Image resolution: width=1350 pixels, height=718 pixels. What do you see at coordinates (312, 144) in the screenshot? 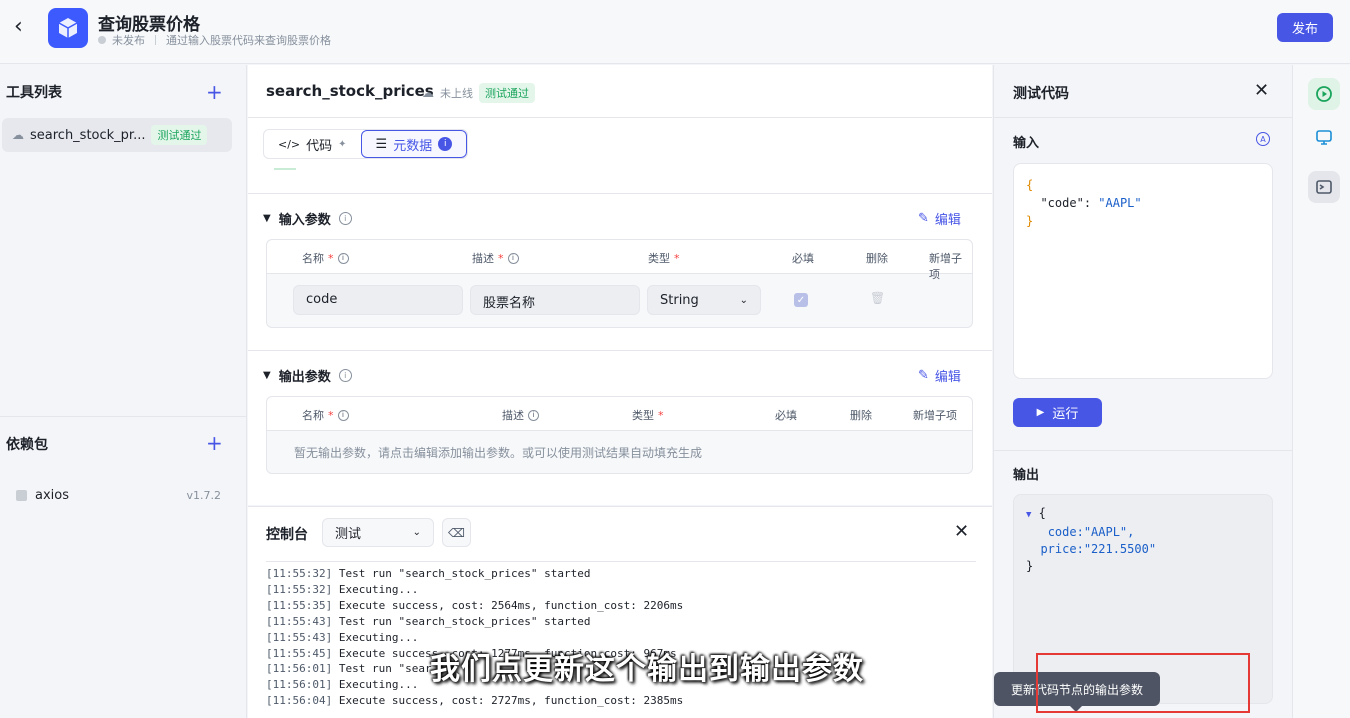
I see `tab-code: </> 代码 ✦` at bounding box center [312, 144].